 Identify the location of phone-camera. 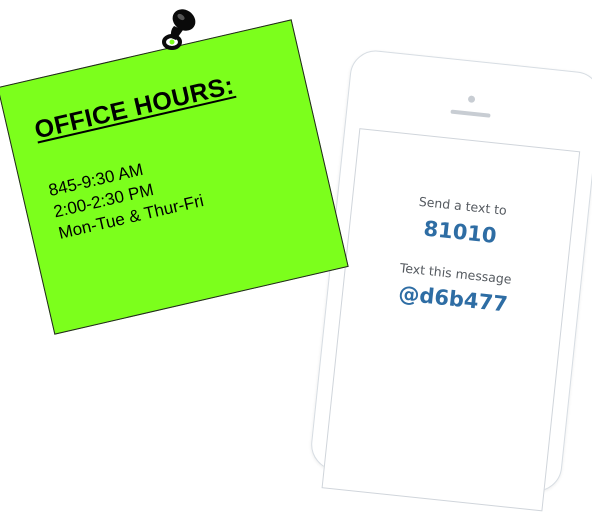
(471, 99).